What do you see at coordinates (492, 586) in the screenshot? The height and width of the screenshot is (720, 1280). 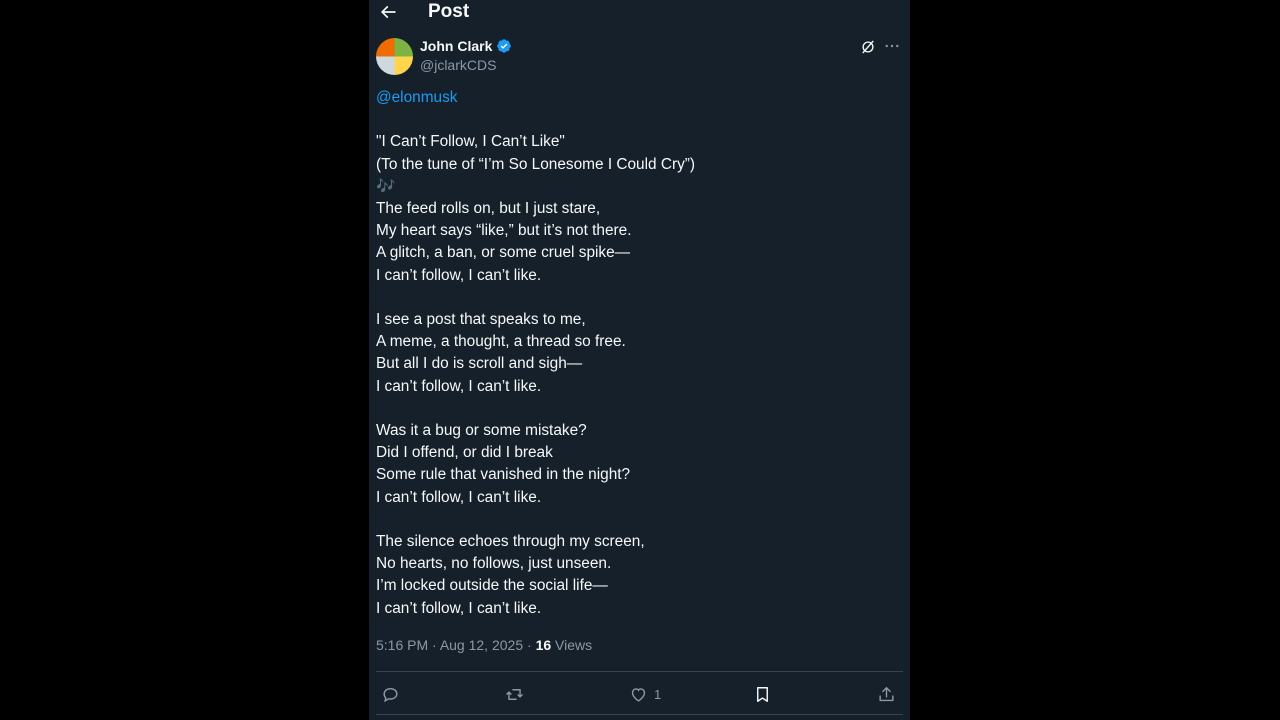 I see `poem-line: I’m locked outside the social life—` at bounding box center [492, 586].